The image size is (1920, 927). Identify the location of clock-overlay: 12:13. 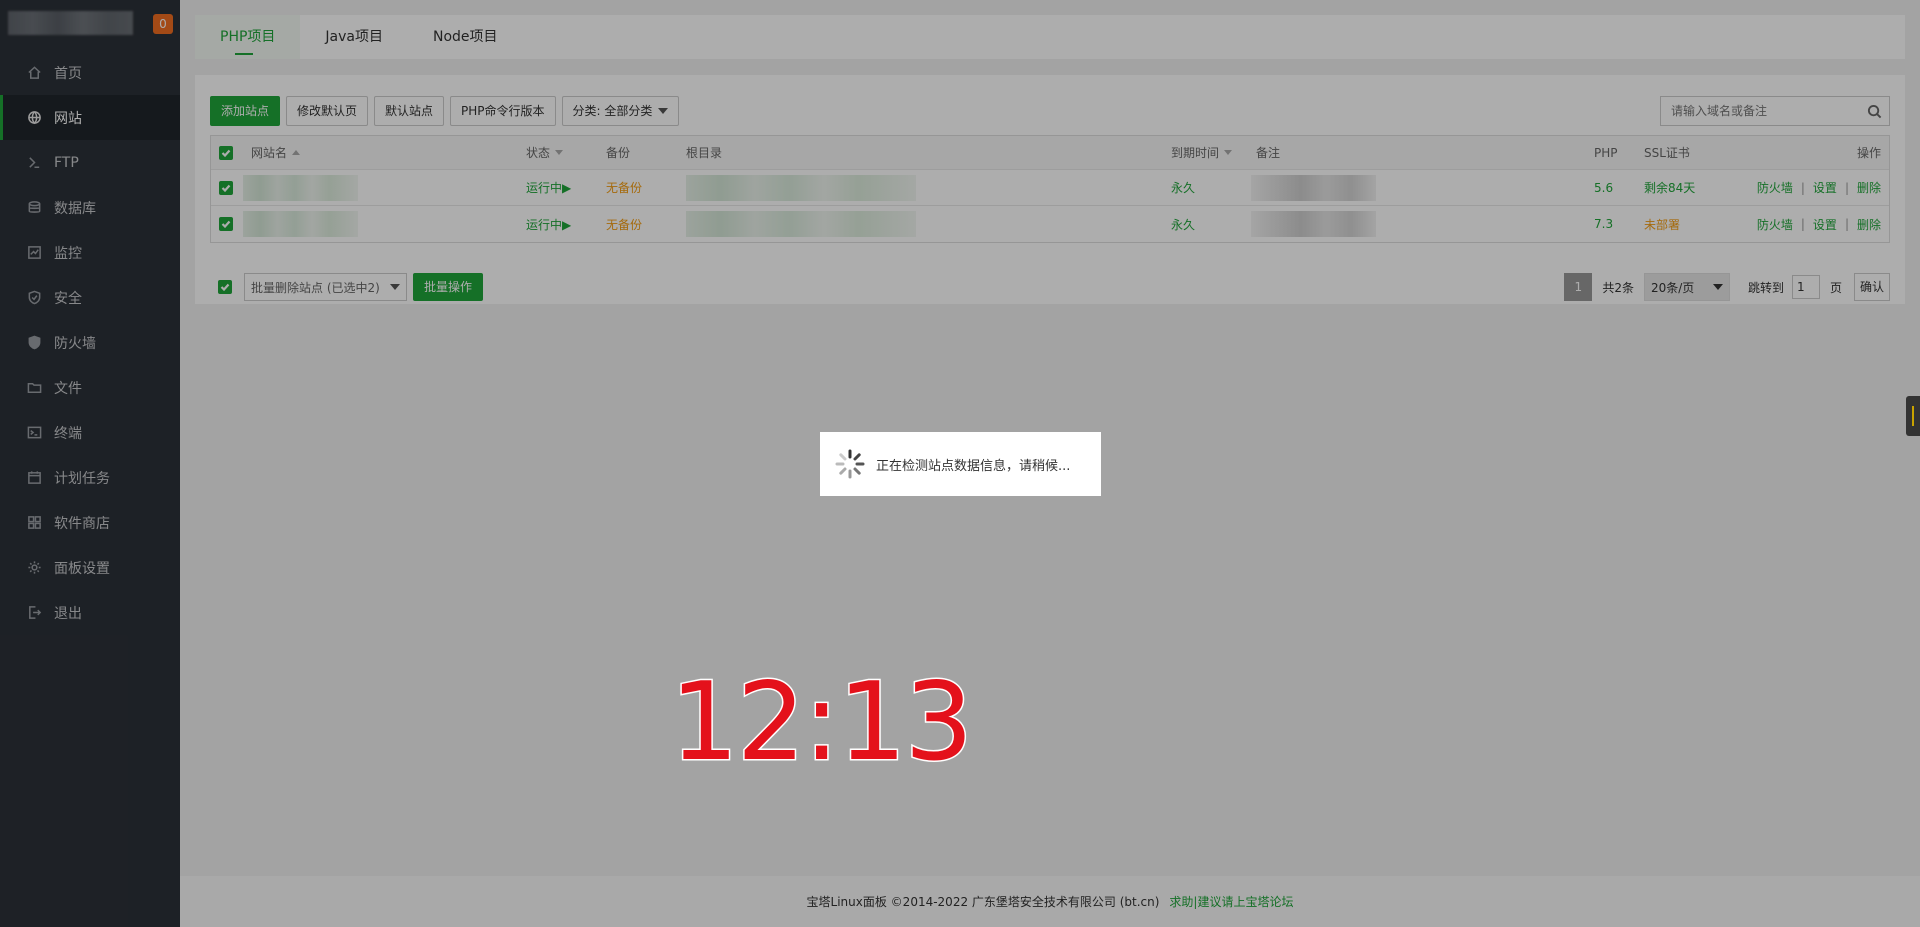
(821, 723).